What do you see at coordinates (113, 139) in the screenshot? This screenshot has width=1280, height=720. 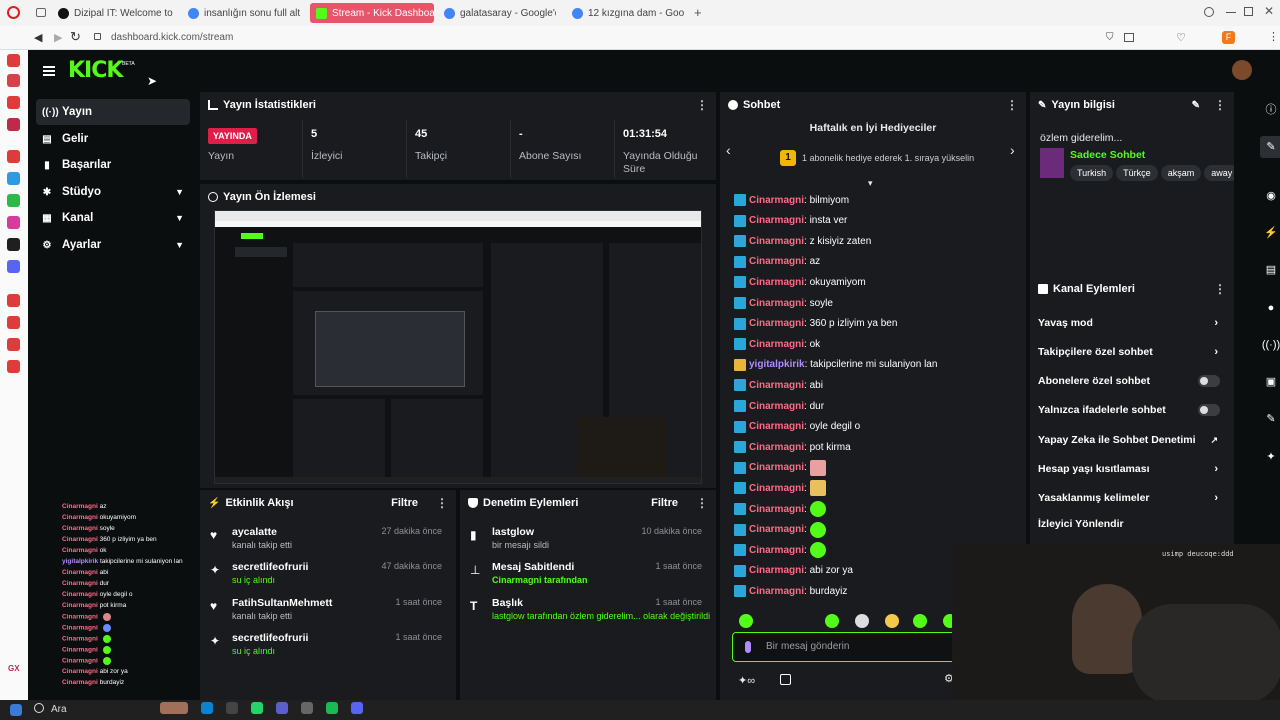 I see `nav-item-gelir: ▤ Gelir` at bounding box center [113, 139].